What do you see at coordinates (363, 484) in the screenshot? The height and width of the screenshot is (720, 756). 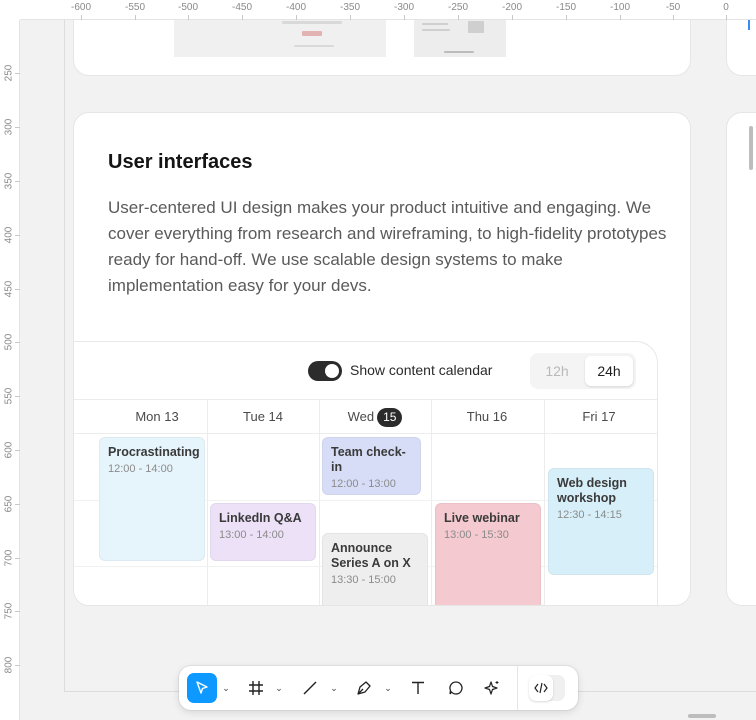 I see `event-time: 12:00 - 13:00` at bounding box center [363, 484].